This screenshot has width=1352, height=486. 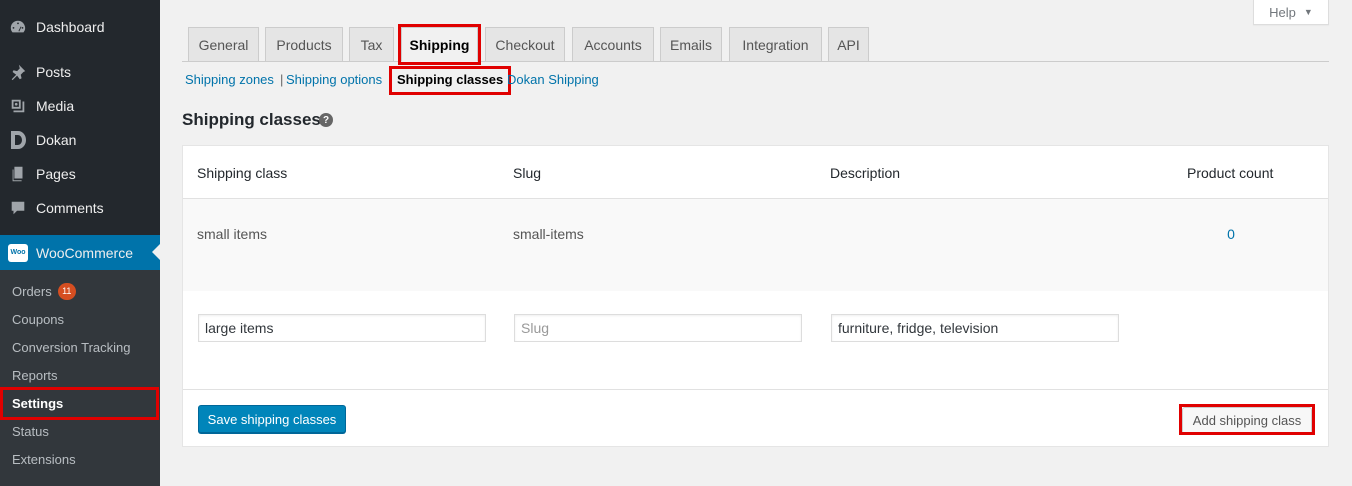 What do you see at coordinates (54, 72) in the screenshot?
I see `menu-label-posts: Posts` at bounding box center [54, 72].